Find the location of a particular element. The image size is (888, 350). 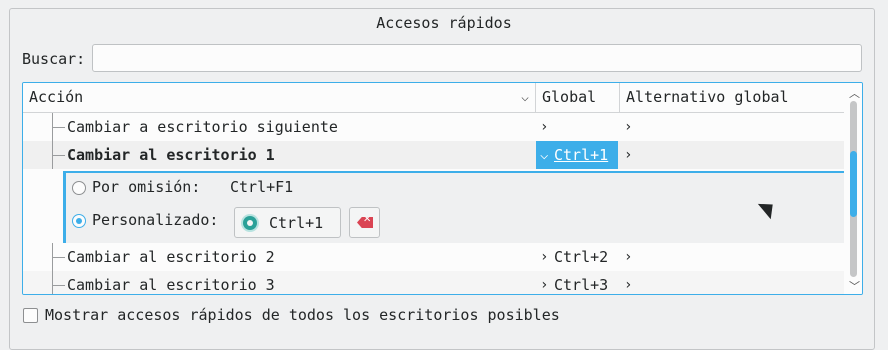

clear-icon is located at coordinates (365, 222).